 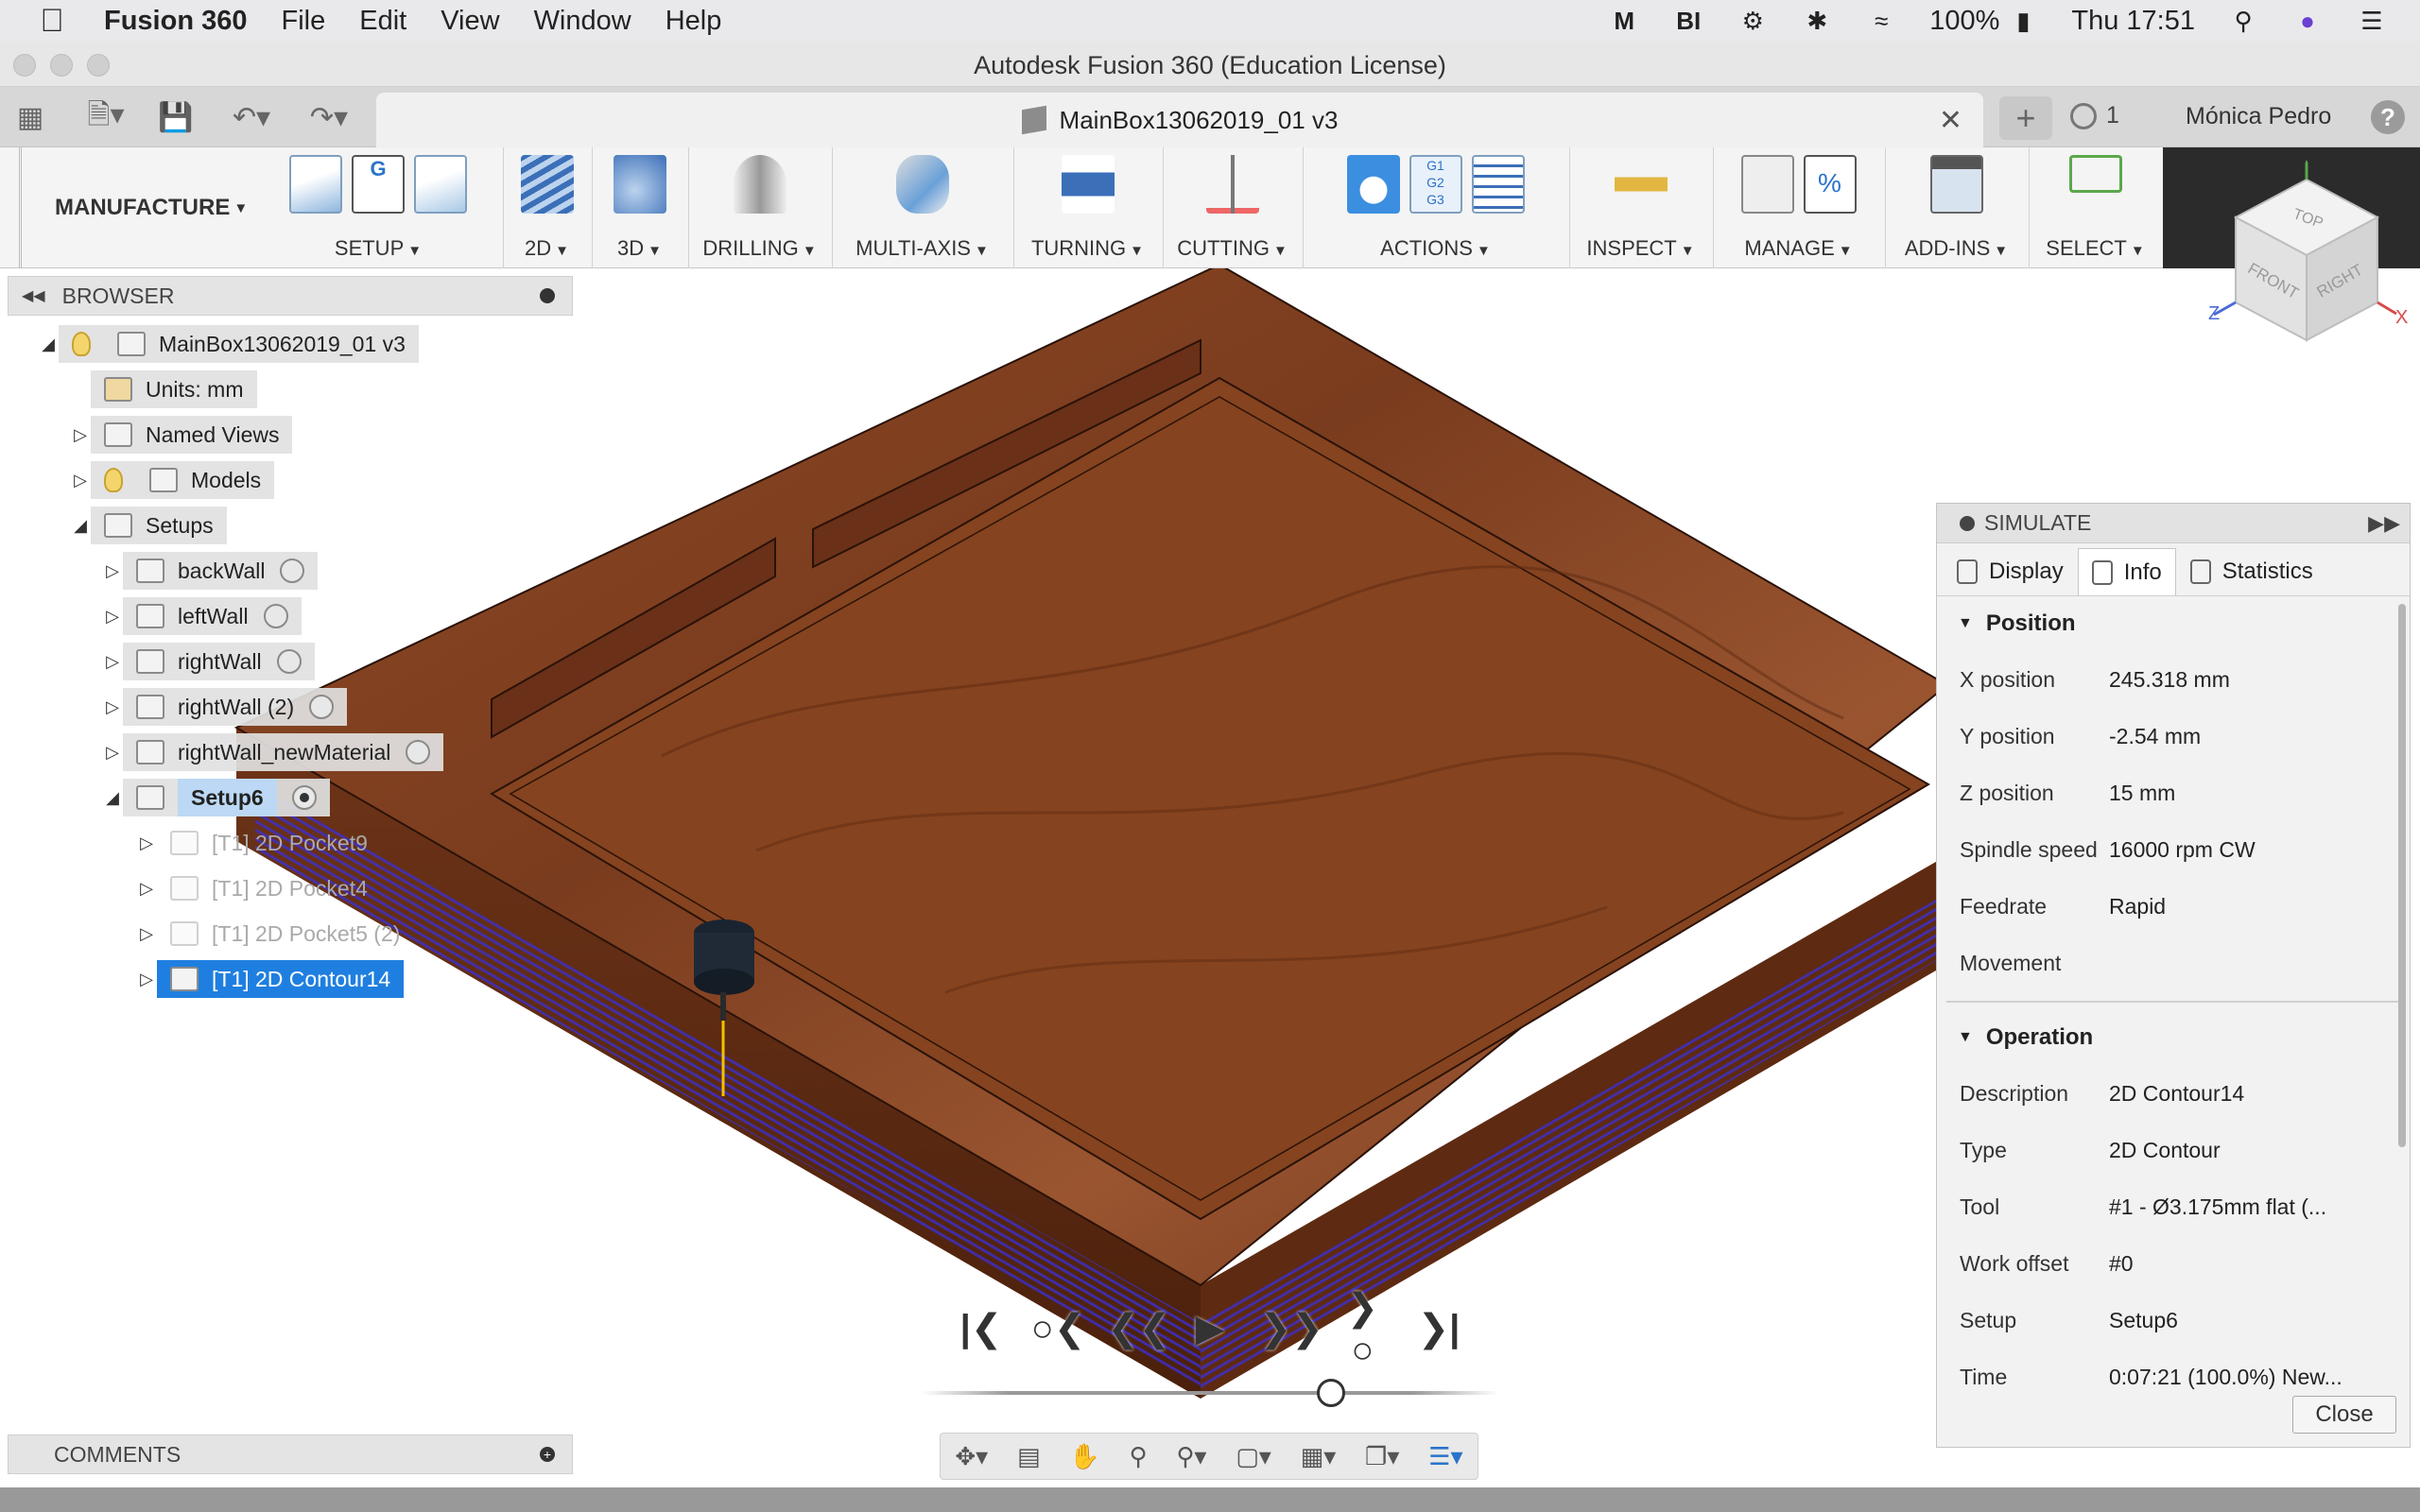 What do you see at coordinates (290, 296) in the screenshot?
I see `browser-panel-header: ◀◀ BROWSER` at bounding box center [290, 296].